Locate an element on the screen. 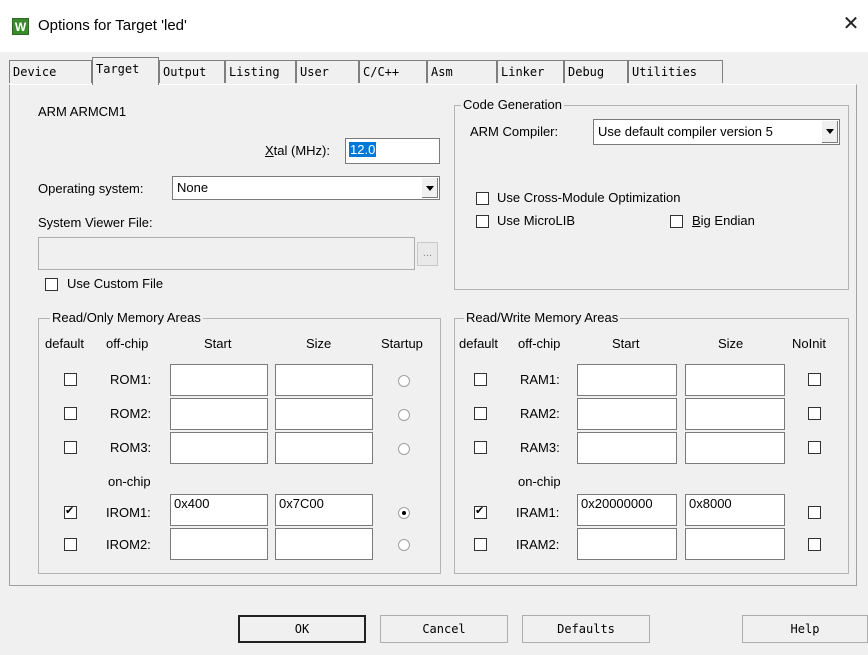 The image size is (868, 655). rom3-default-checkbox is located at coordinates (70, 447).